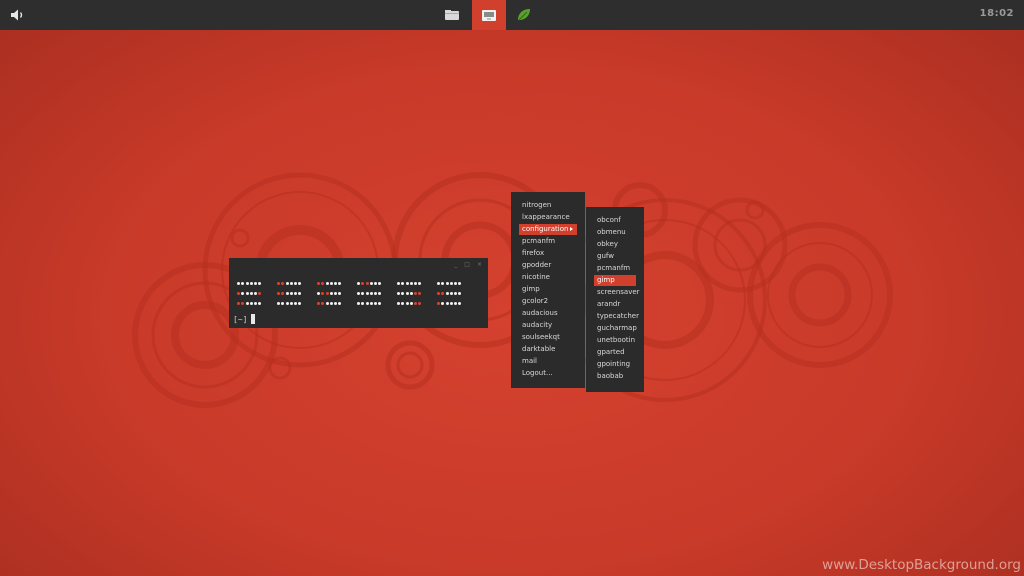 The height and width of the screenshot is (576, 1024). I want to click on taskbar-leaf-app, so click(524, 15).